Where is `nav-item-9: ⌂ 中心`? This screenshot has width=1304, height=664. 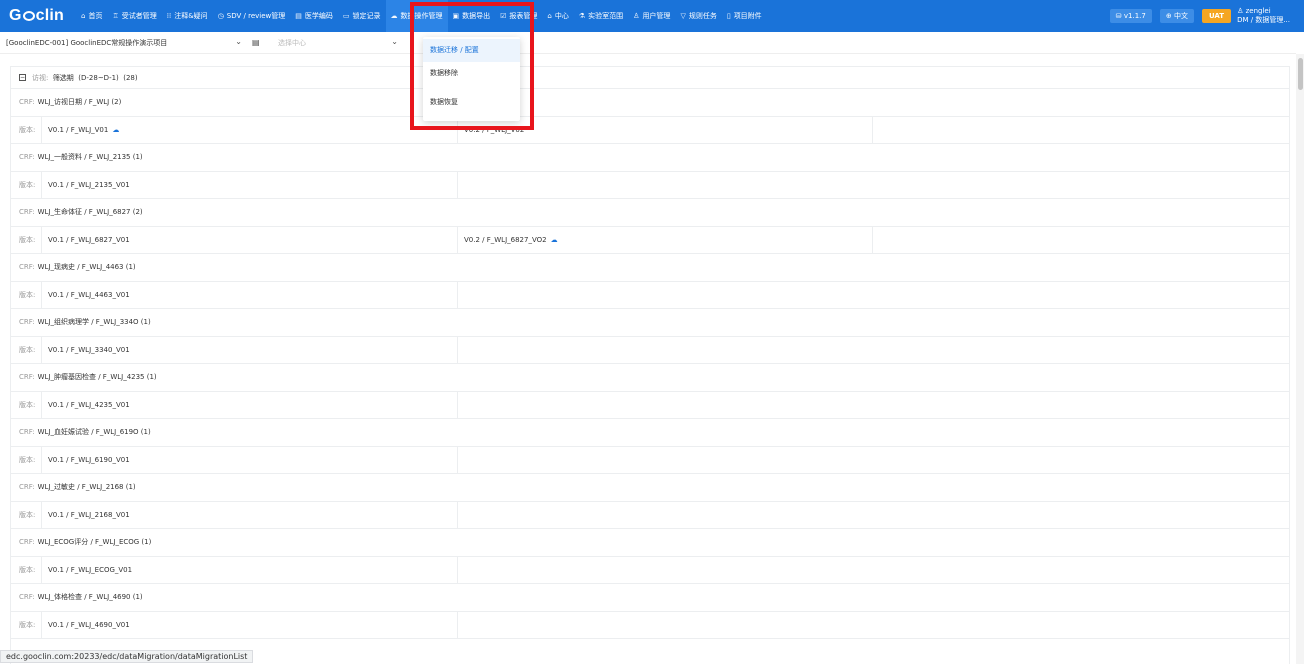 nav-item-9: ⌂ 中心 is located at coordinates (557, 16).